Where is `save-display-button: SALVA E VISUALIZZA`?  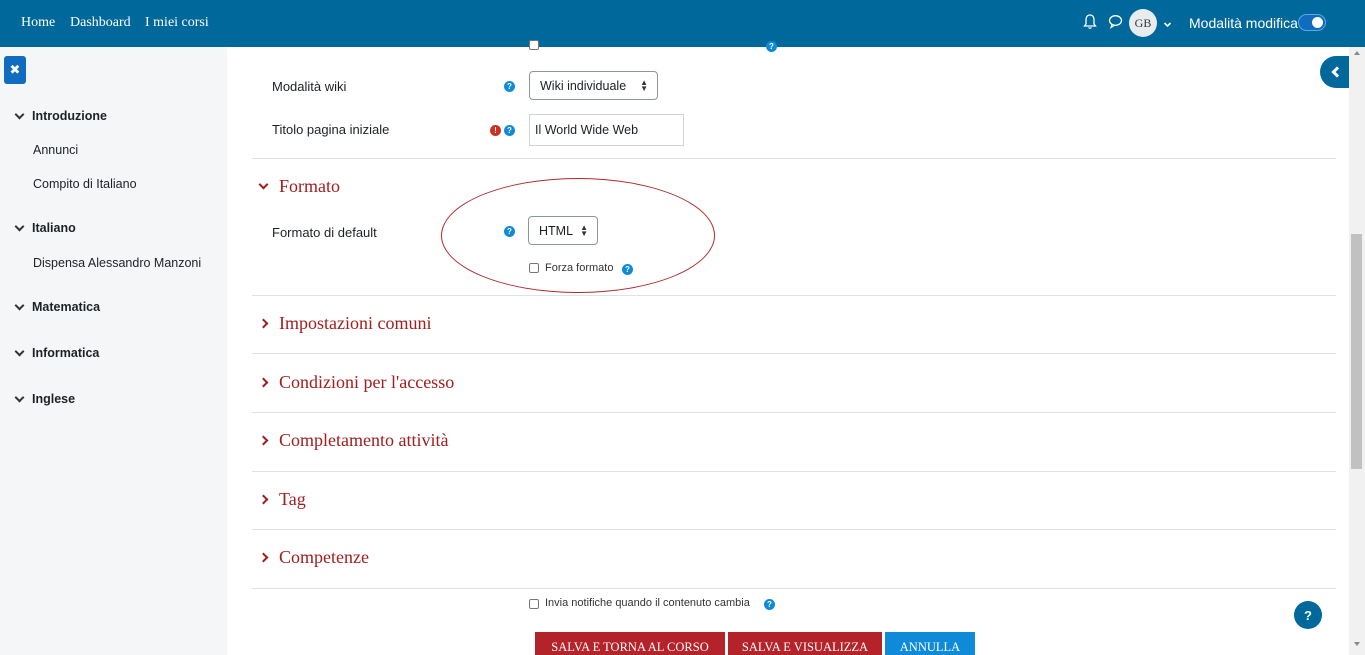
save-display-button: SALVA E VISUALIZZA is located at coordinates (805, 643).